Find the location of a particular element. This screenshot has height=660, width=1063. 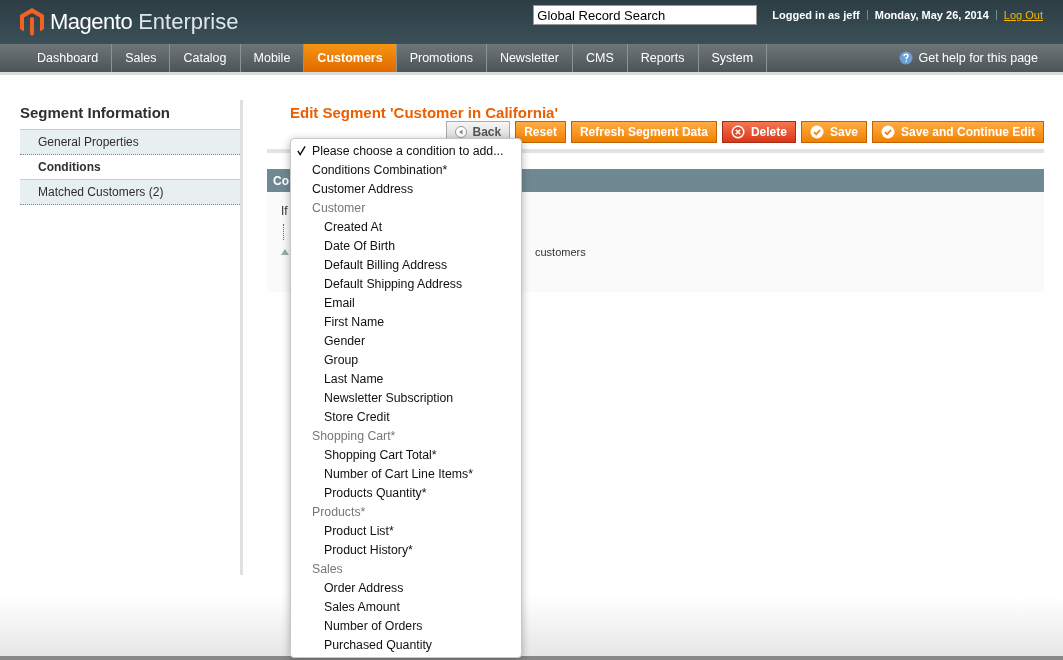

dropdown-option: Product List* is located at coordinates (406, 530).